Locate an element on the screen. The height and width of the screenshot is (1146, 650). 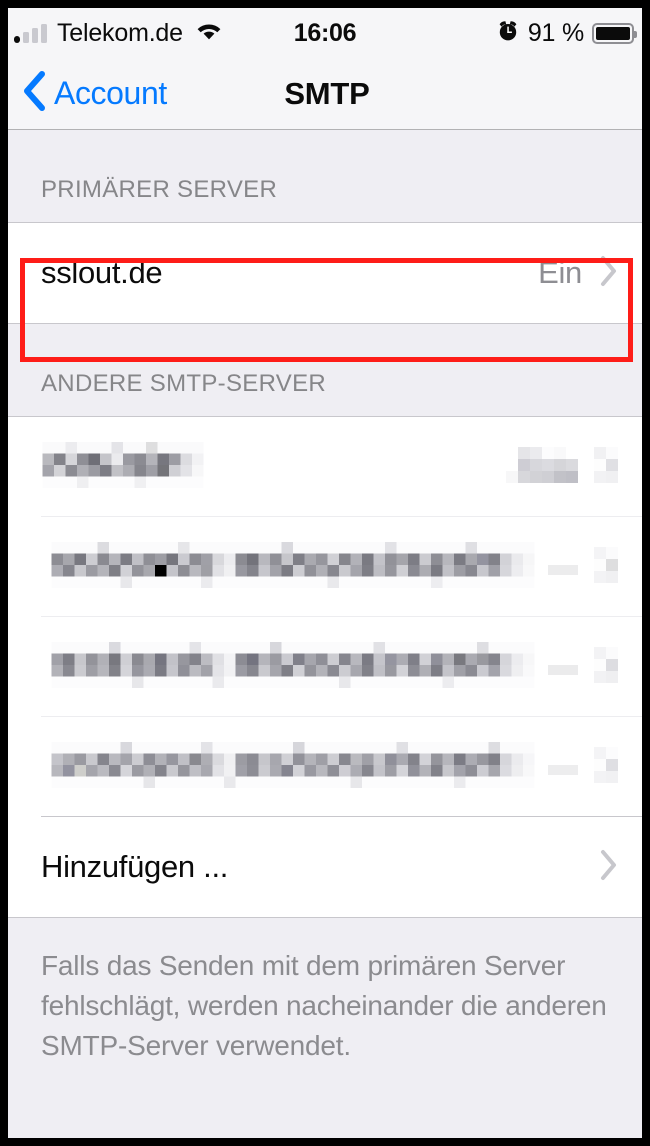
status-bar: Telekom.de 16:06 91 % is located at coordinates (325, 33).